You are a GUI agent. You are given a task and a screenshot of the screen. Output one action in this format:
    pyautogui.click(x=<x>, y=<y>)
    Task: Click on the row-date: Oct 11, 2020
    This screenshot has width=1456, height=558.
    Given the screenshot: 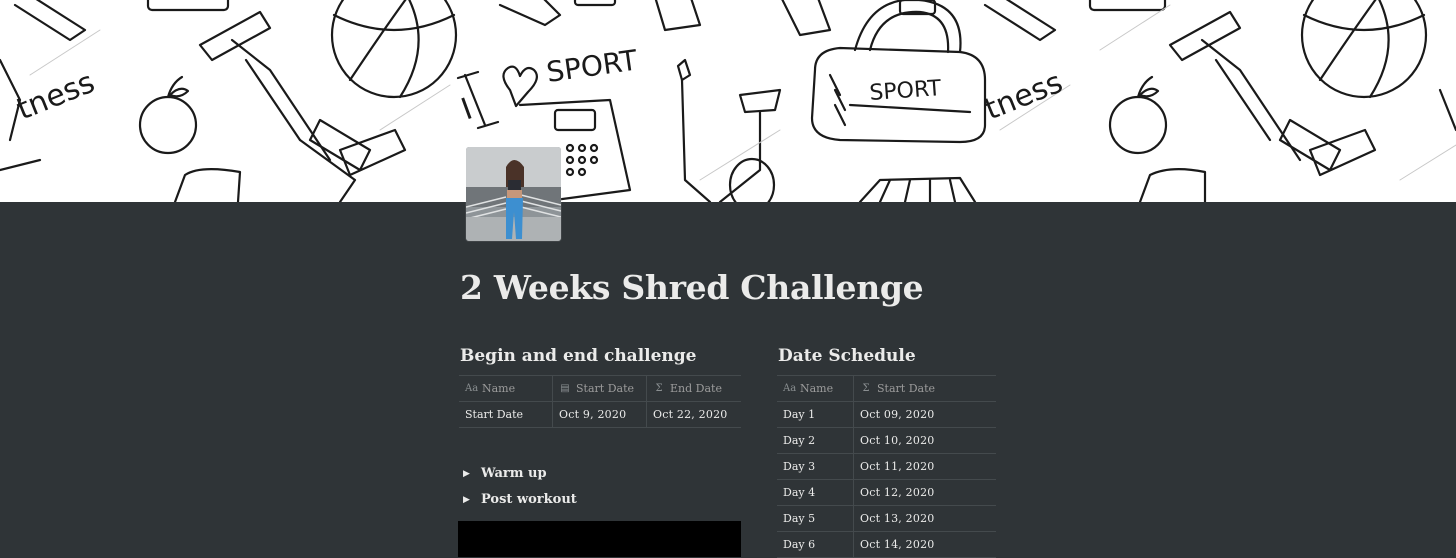 What is the action you would take?
    pyautogui.click(x=924, y=466)
    